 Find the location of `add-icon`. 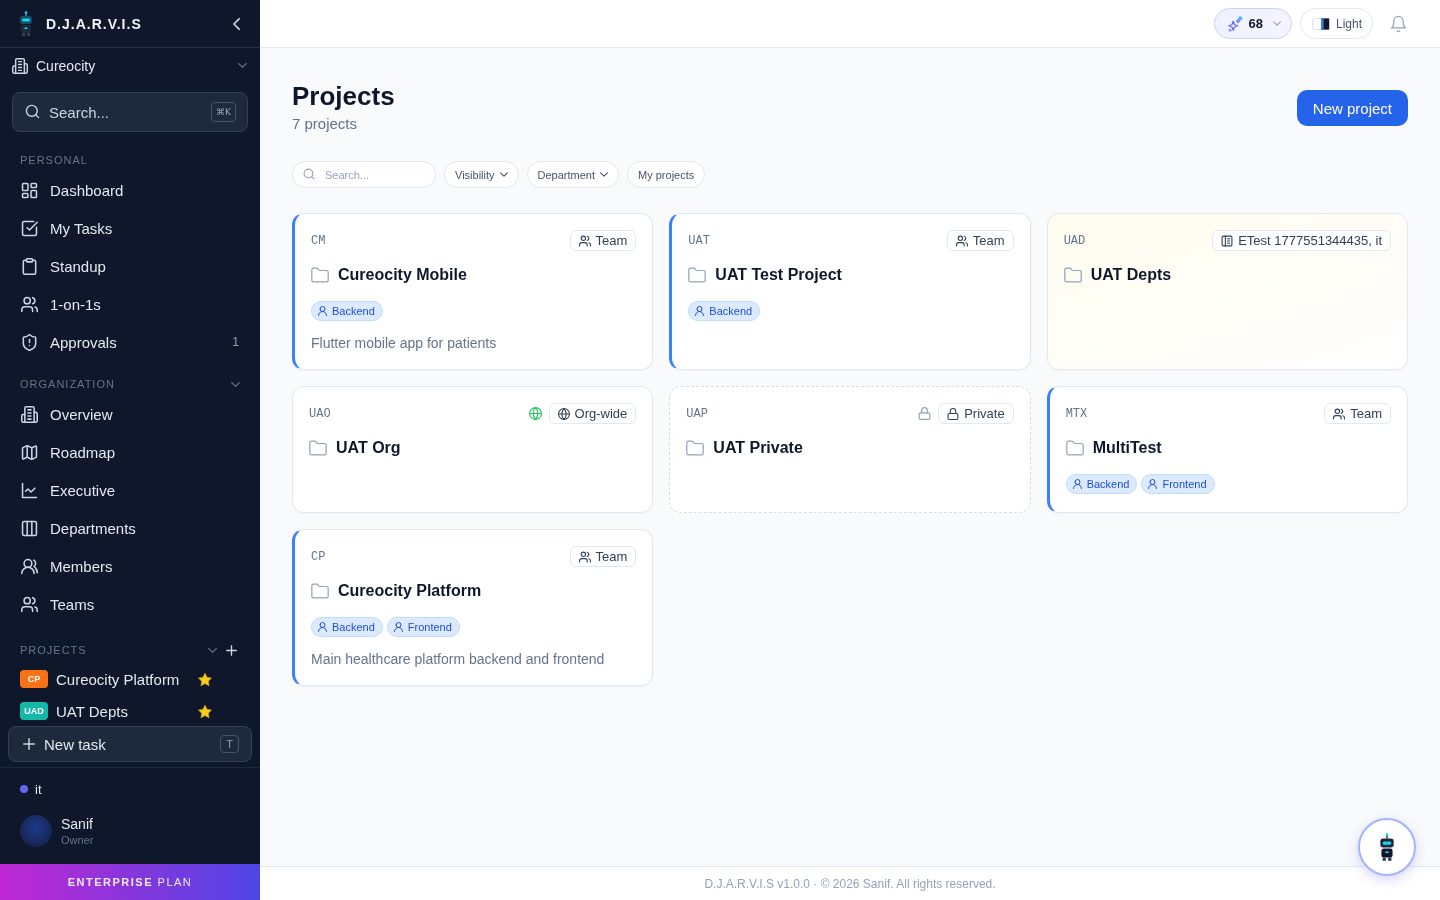

add-icon is located at coordinates (231, 650).